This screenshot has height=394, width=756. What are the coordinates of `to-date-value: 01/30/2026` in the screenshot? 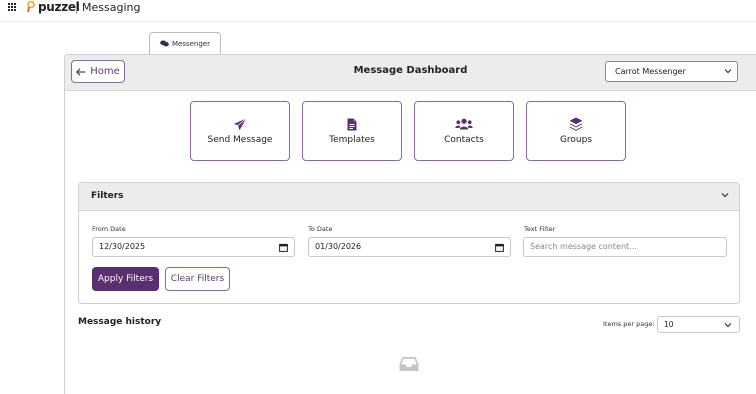 It's located at (338, 246).